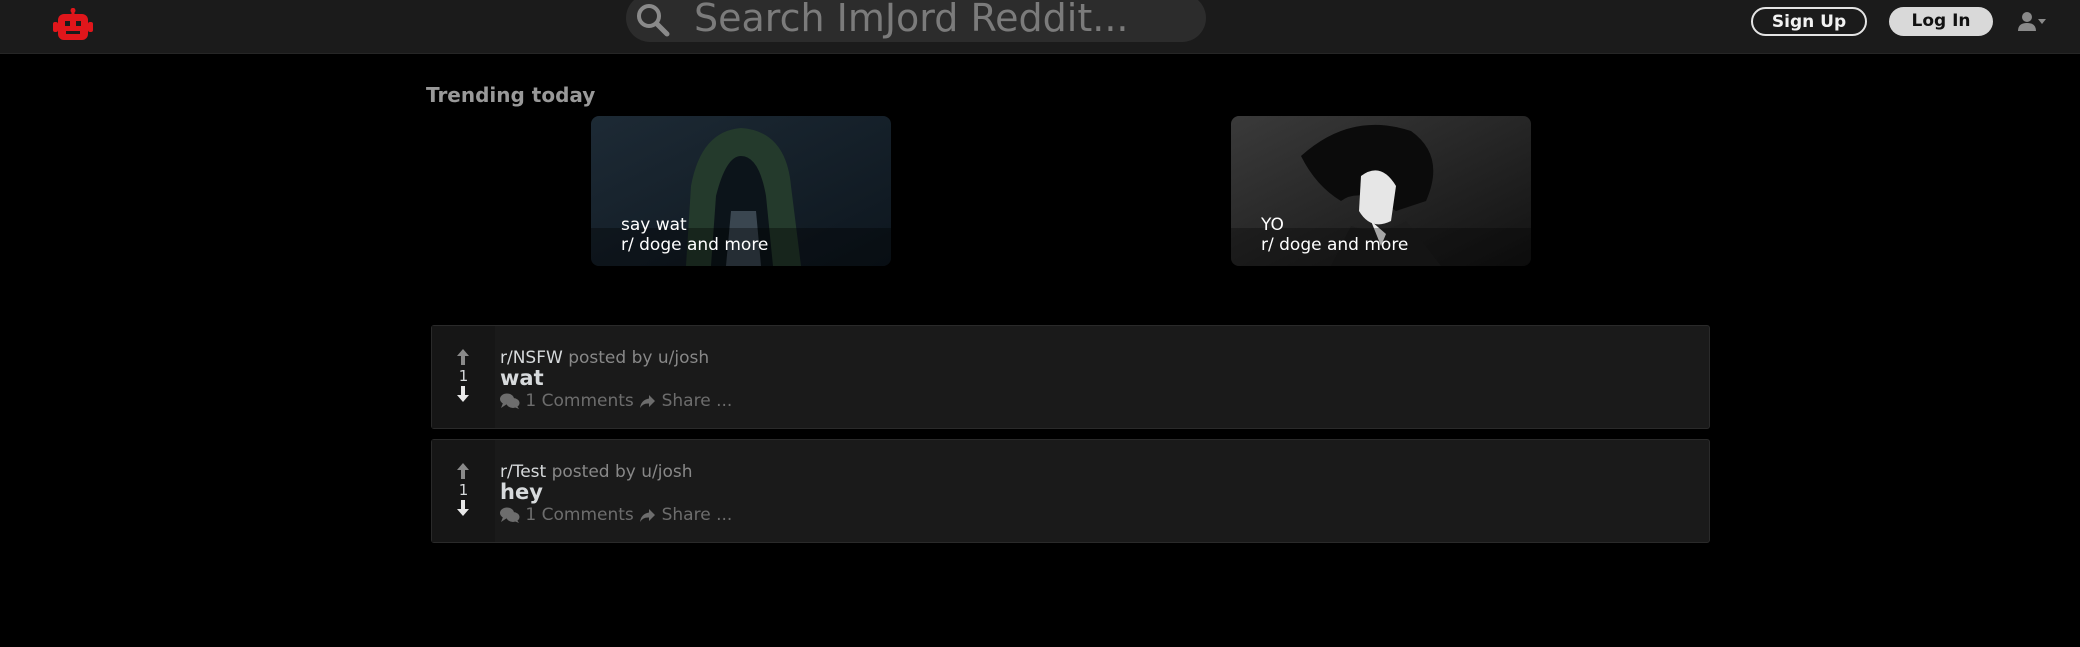 The width and height of the screenshot is (2080, 647). I want to click on post-meta: r/NSFW posted by u/josh, so click(604, 358).